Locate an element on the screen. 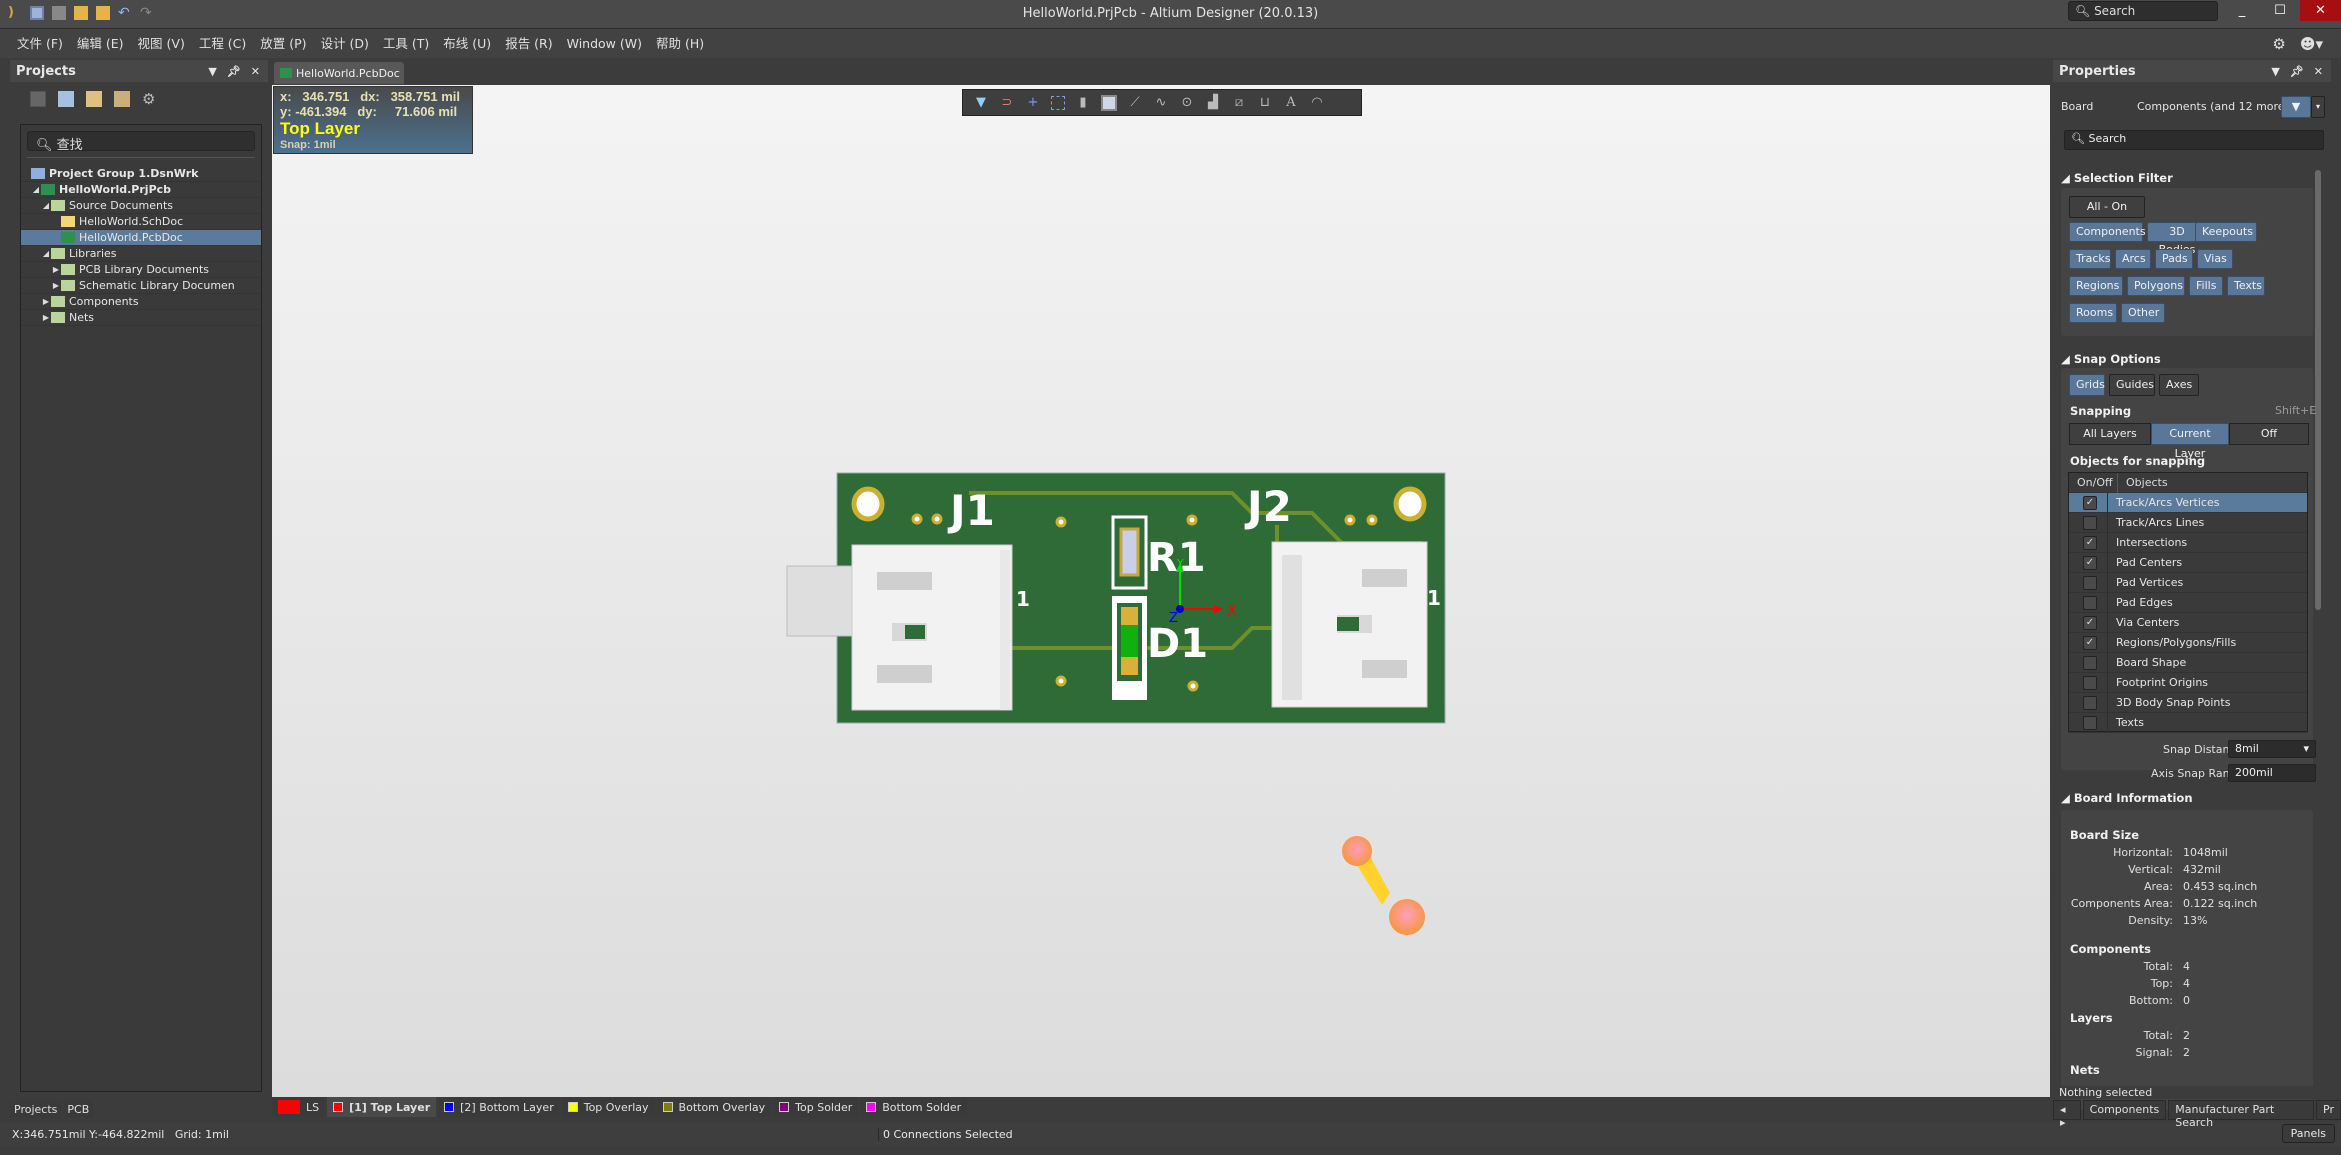  tree-item: ▶ Components is located at coordinates (141, 302).